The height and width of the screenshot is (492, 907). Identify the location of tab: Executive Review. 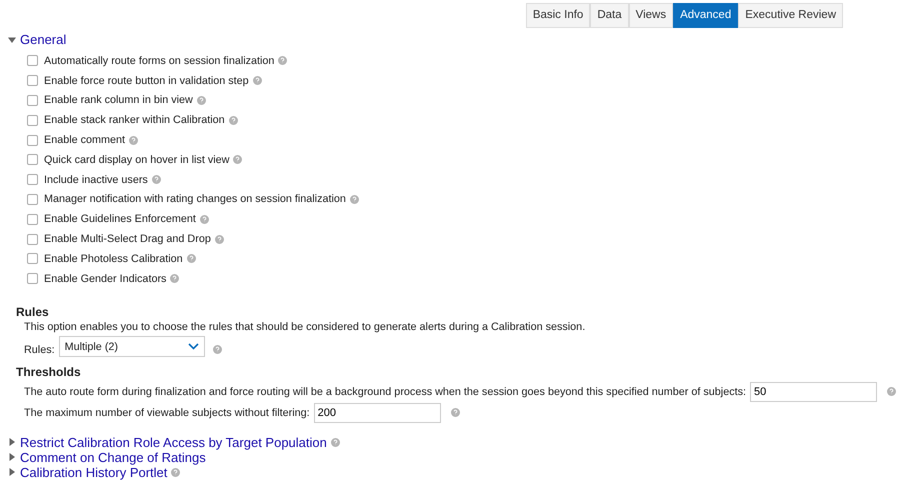
(790, 15).